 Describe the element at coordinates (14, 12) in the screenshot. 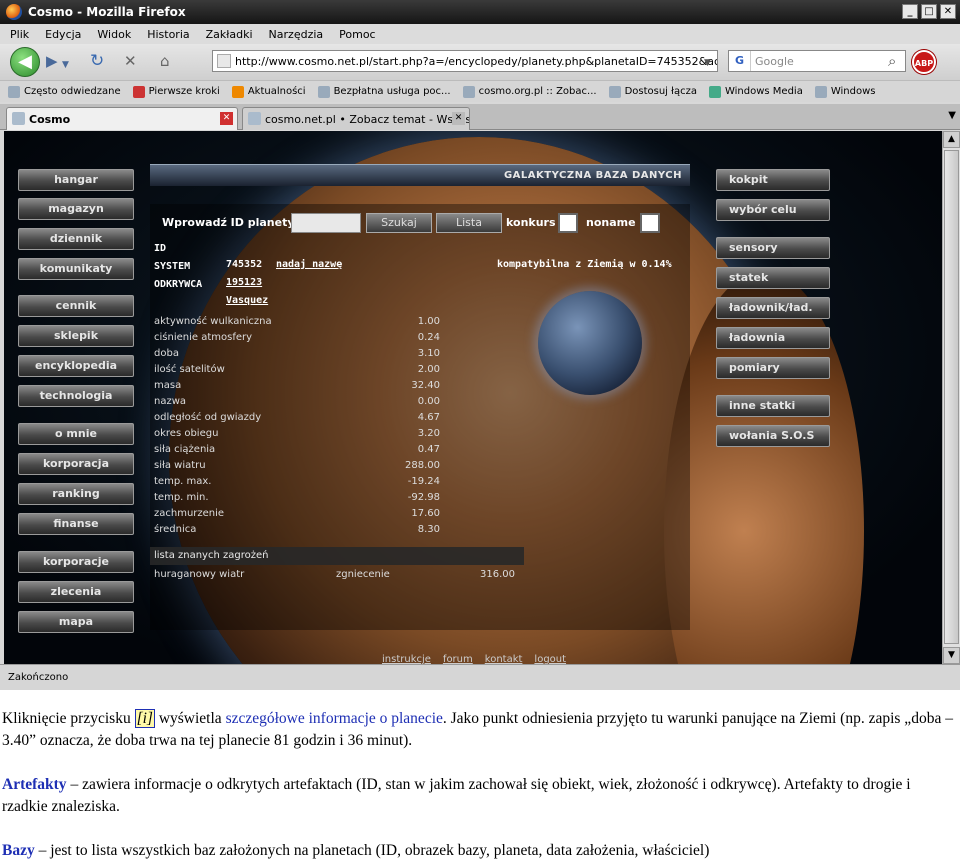

I see `firefox-icon` at that location.